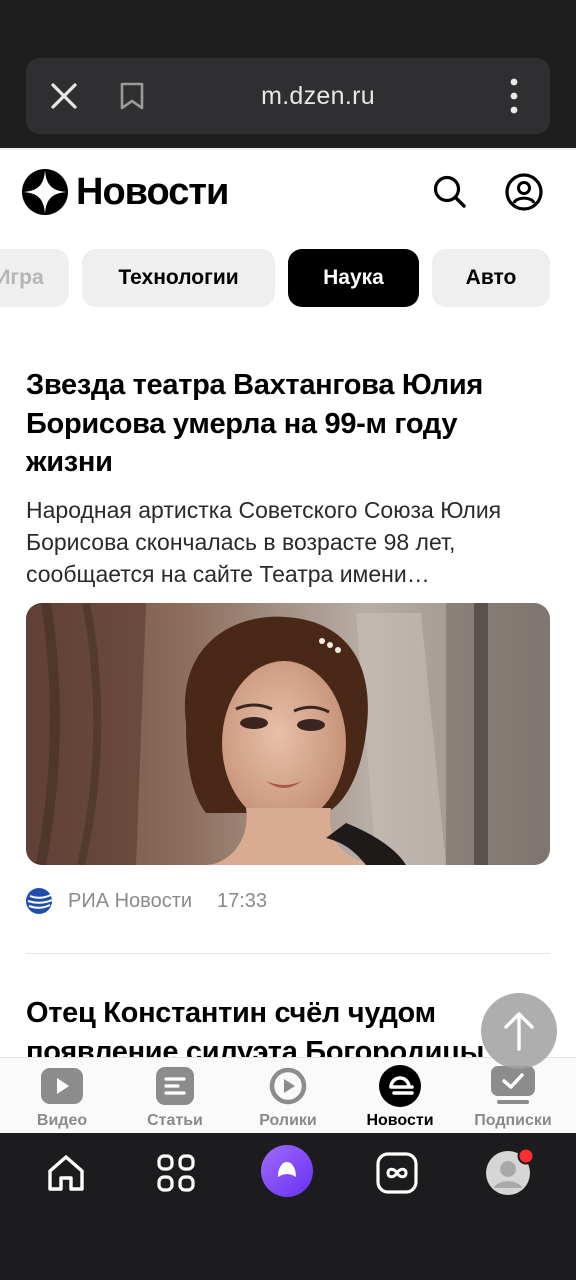 The image size is (576, 1280). What do you see at coordinates (66, 1173) in the screenshot?
I see `home-icon` at bounding box center [66, 1173].